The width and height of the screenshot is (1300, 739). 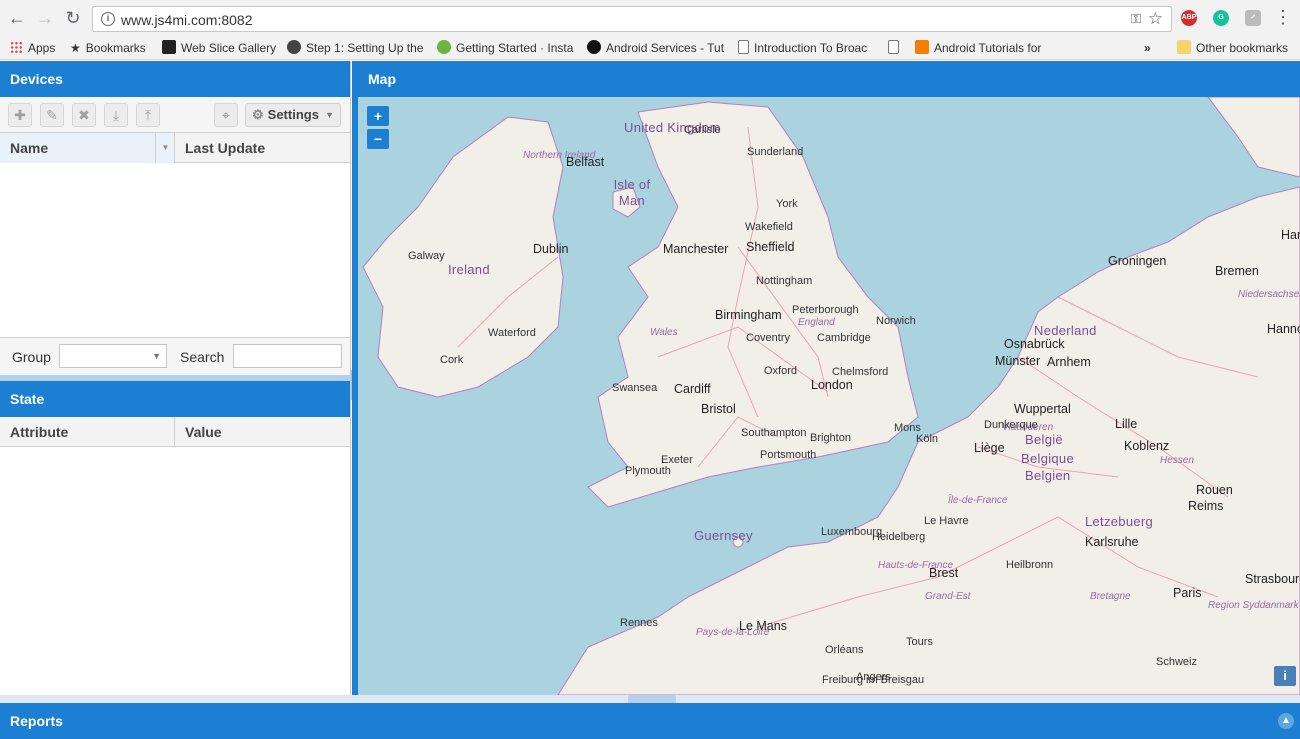 What do you see at coordinates (187, 20) in the screenshot?
I see `url-text: www.js4mi.com:8082` at bounding box center [187, 20].